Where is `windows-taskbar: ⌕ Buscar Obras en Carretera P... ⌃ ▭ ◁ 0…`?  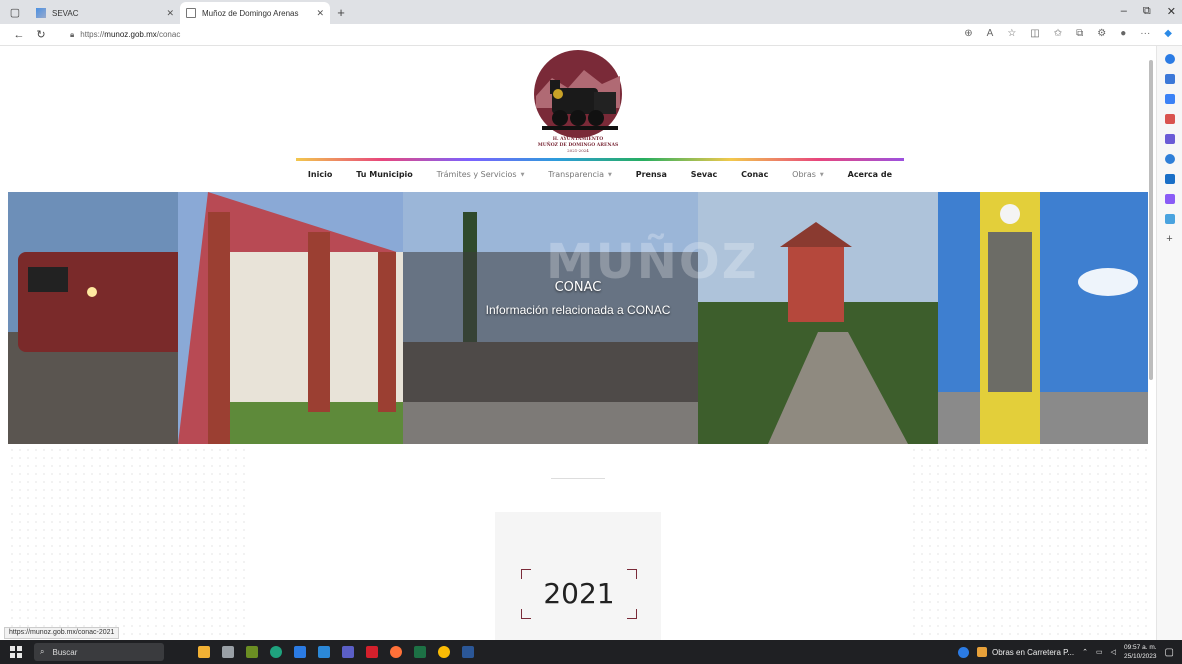 windows-taskbar: ⌕ Buscar Obras en Carretera P... ⌃ ▭ ◁ 0… is located at coordinates (591, 652).